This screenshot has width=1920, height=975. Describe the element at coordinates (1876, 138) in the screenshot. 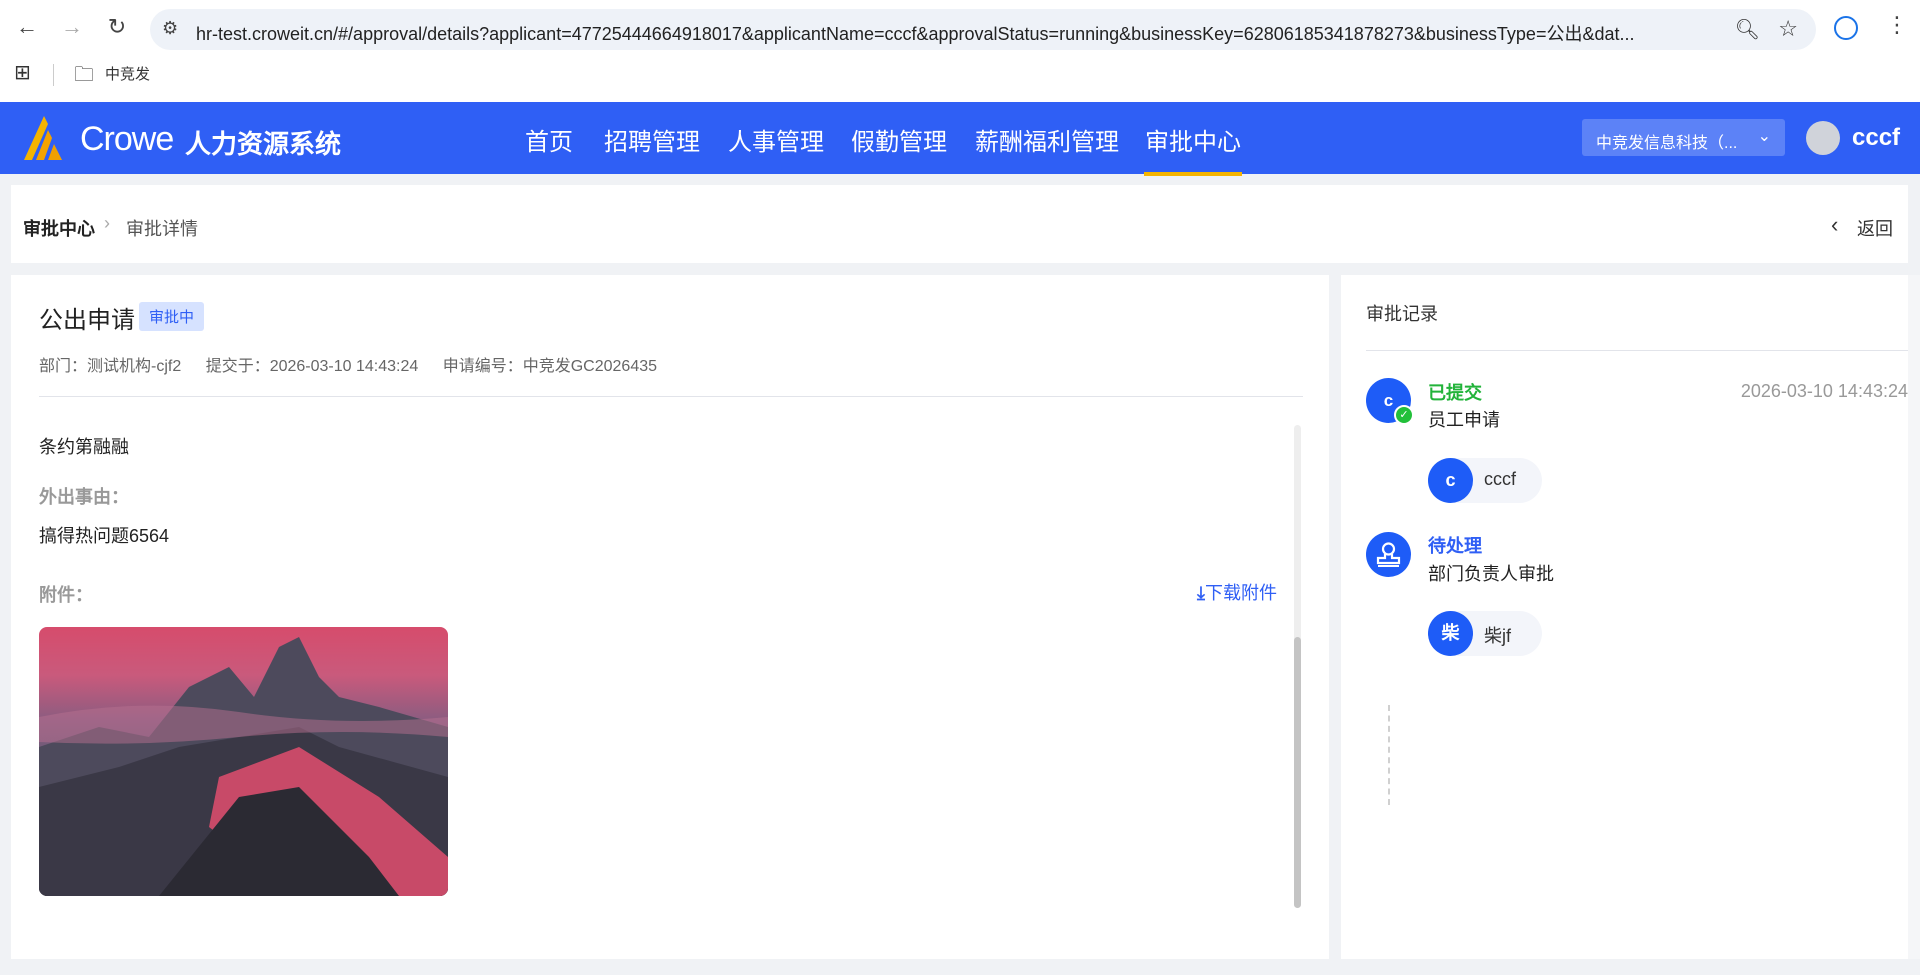

I see `user-name: cccf` at that location.